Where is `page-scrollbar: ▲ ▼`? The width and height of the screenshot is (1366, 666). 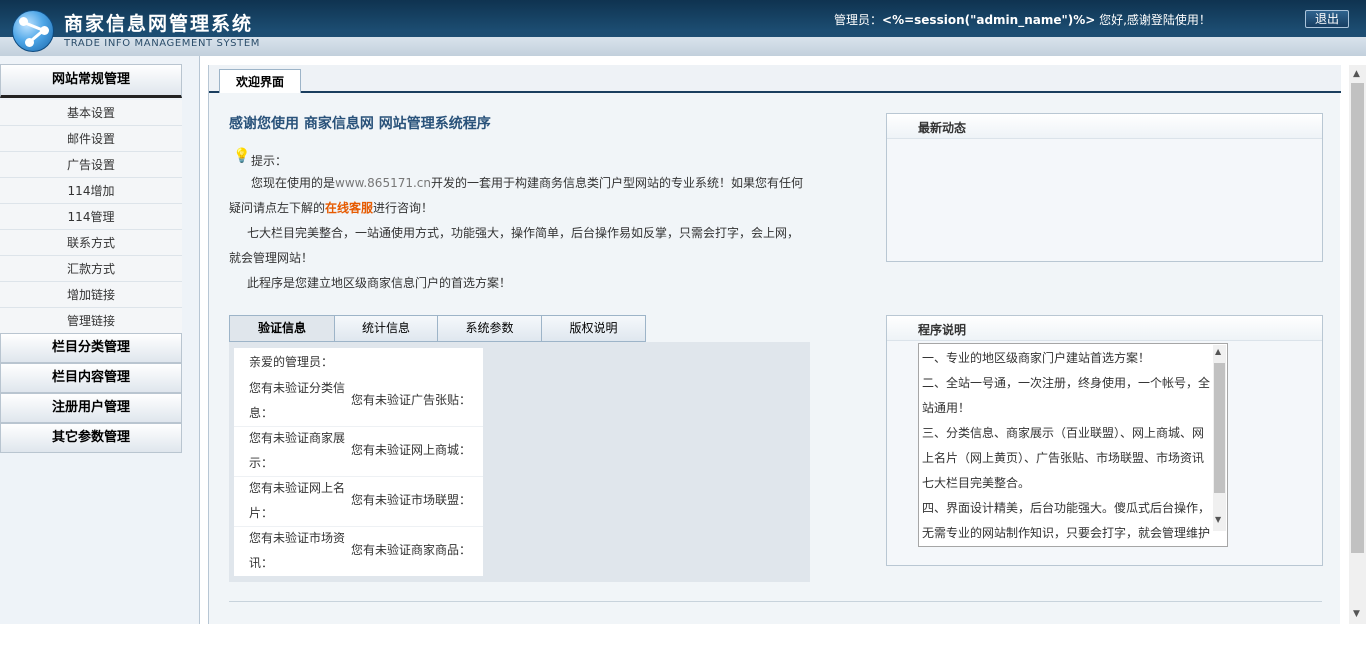 page-scrollbar: ▲ ▼ is located at coordinates (1357, 344).